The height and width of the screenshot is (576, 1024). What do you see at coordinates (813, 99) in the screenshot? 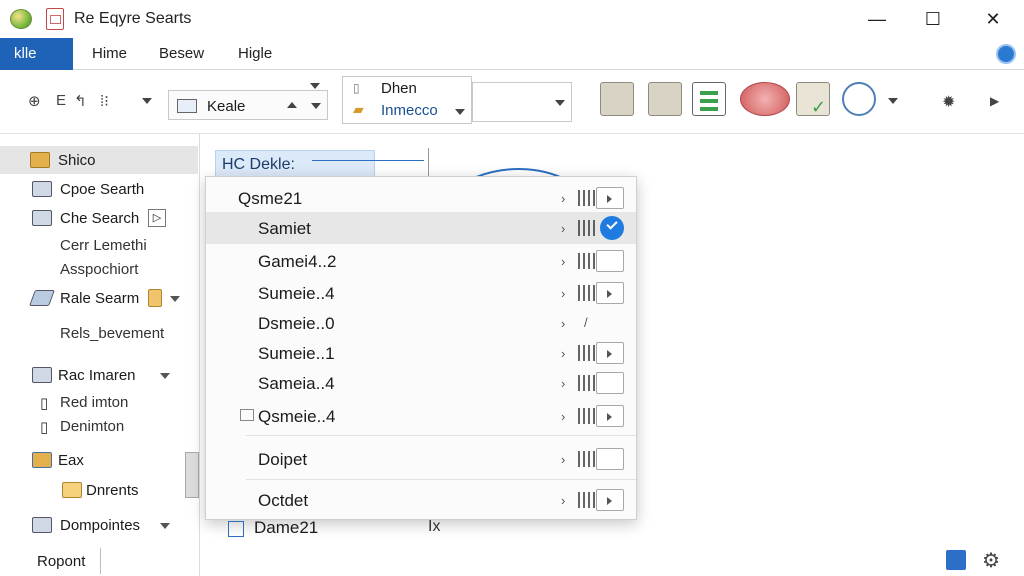
I see `approve-icon: ✓` at bounding box center [813, 99].